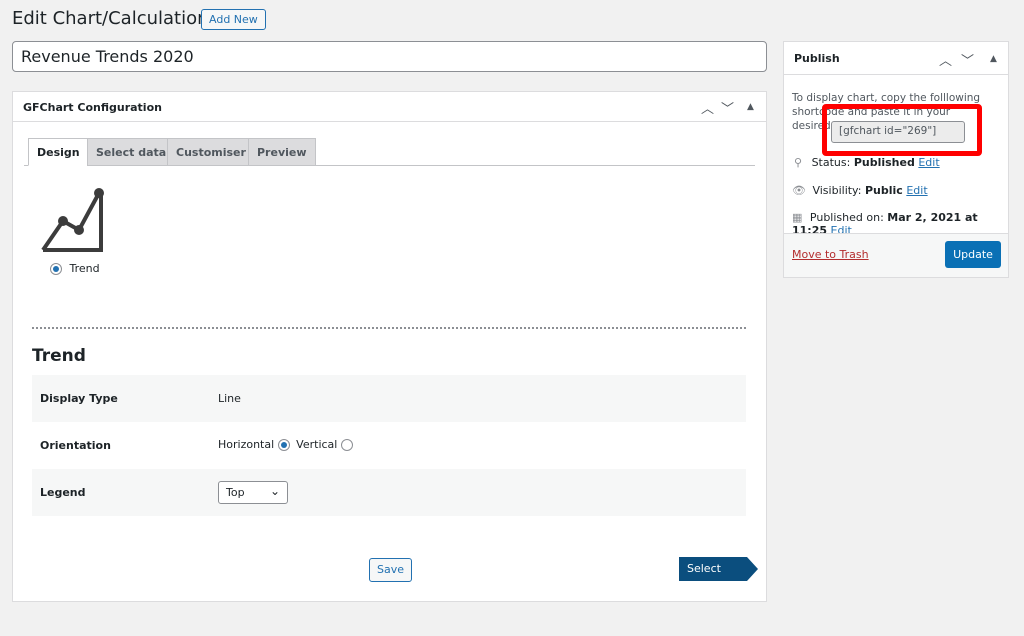 This screenshot has height=636, width=1024. Describe the element at coordinates (59, 356) in the screenshot. I see `section-title: Trend` at that location.